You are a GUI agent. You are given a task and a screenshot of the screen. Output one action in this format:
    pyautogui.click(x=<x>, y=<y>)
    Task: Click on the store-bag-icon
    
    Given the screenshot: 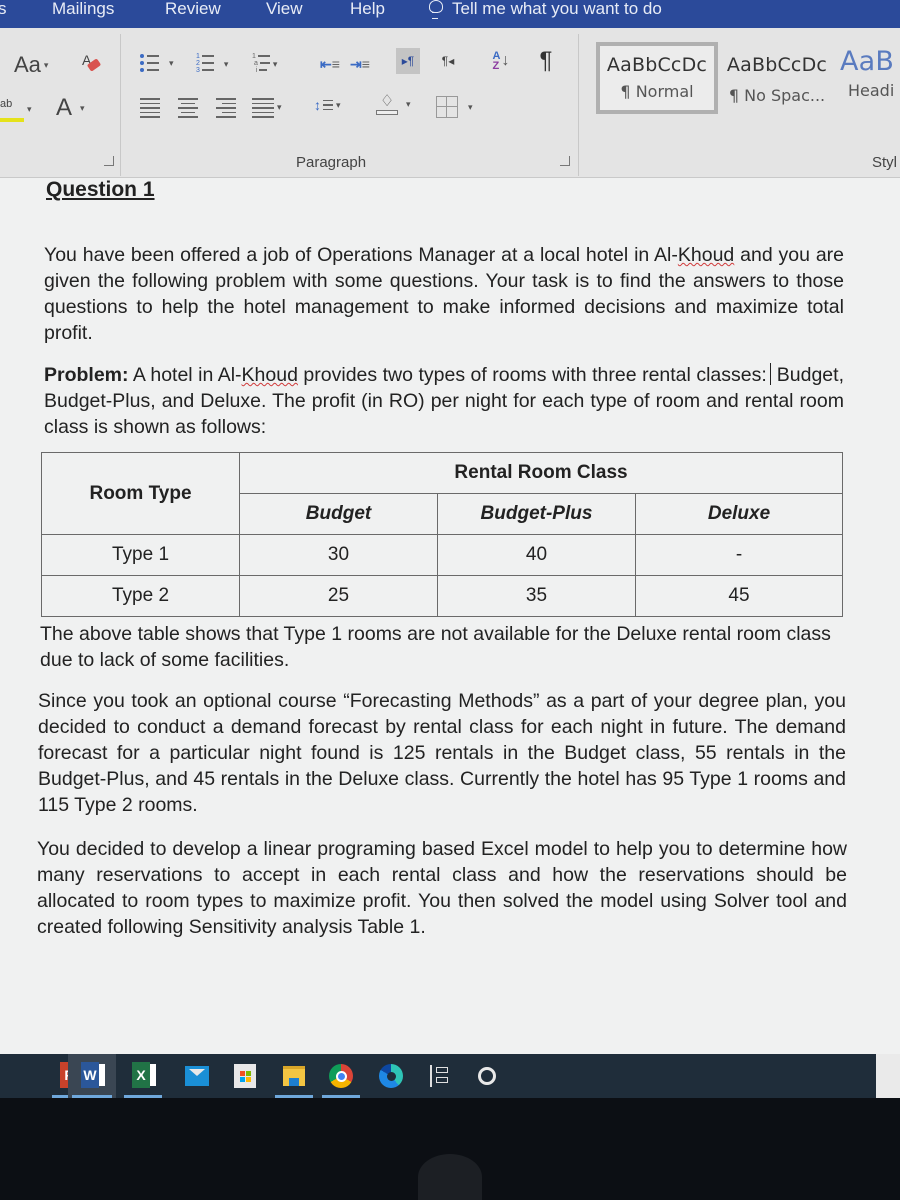 What is the action you would take?
    pyautogui.click(x=245, y=1076)
    